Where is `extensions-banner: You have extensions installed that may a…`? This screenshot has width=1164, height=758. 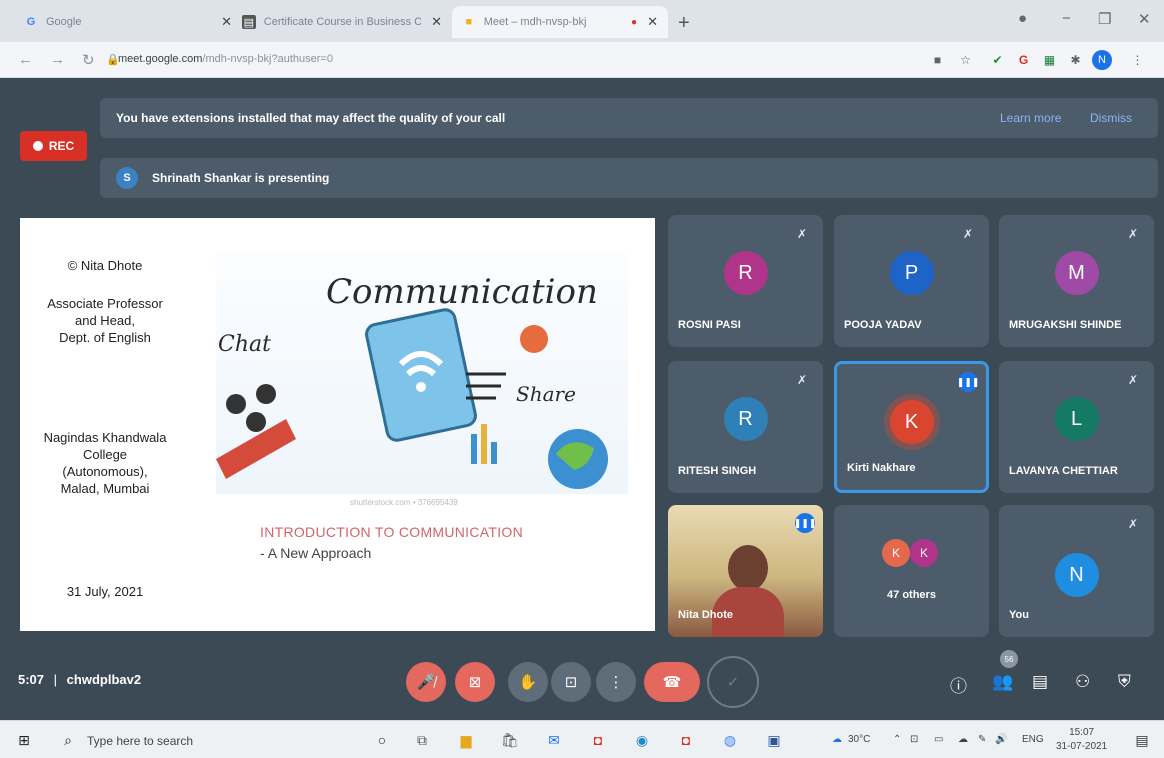 extensions-banner: You have extensions installed that may a… is located at coordinates (629, 118).